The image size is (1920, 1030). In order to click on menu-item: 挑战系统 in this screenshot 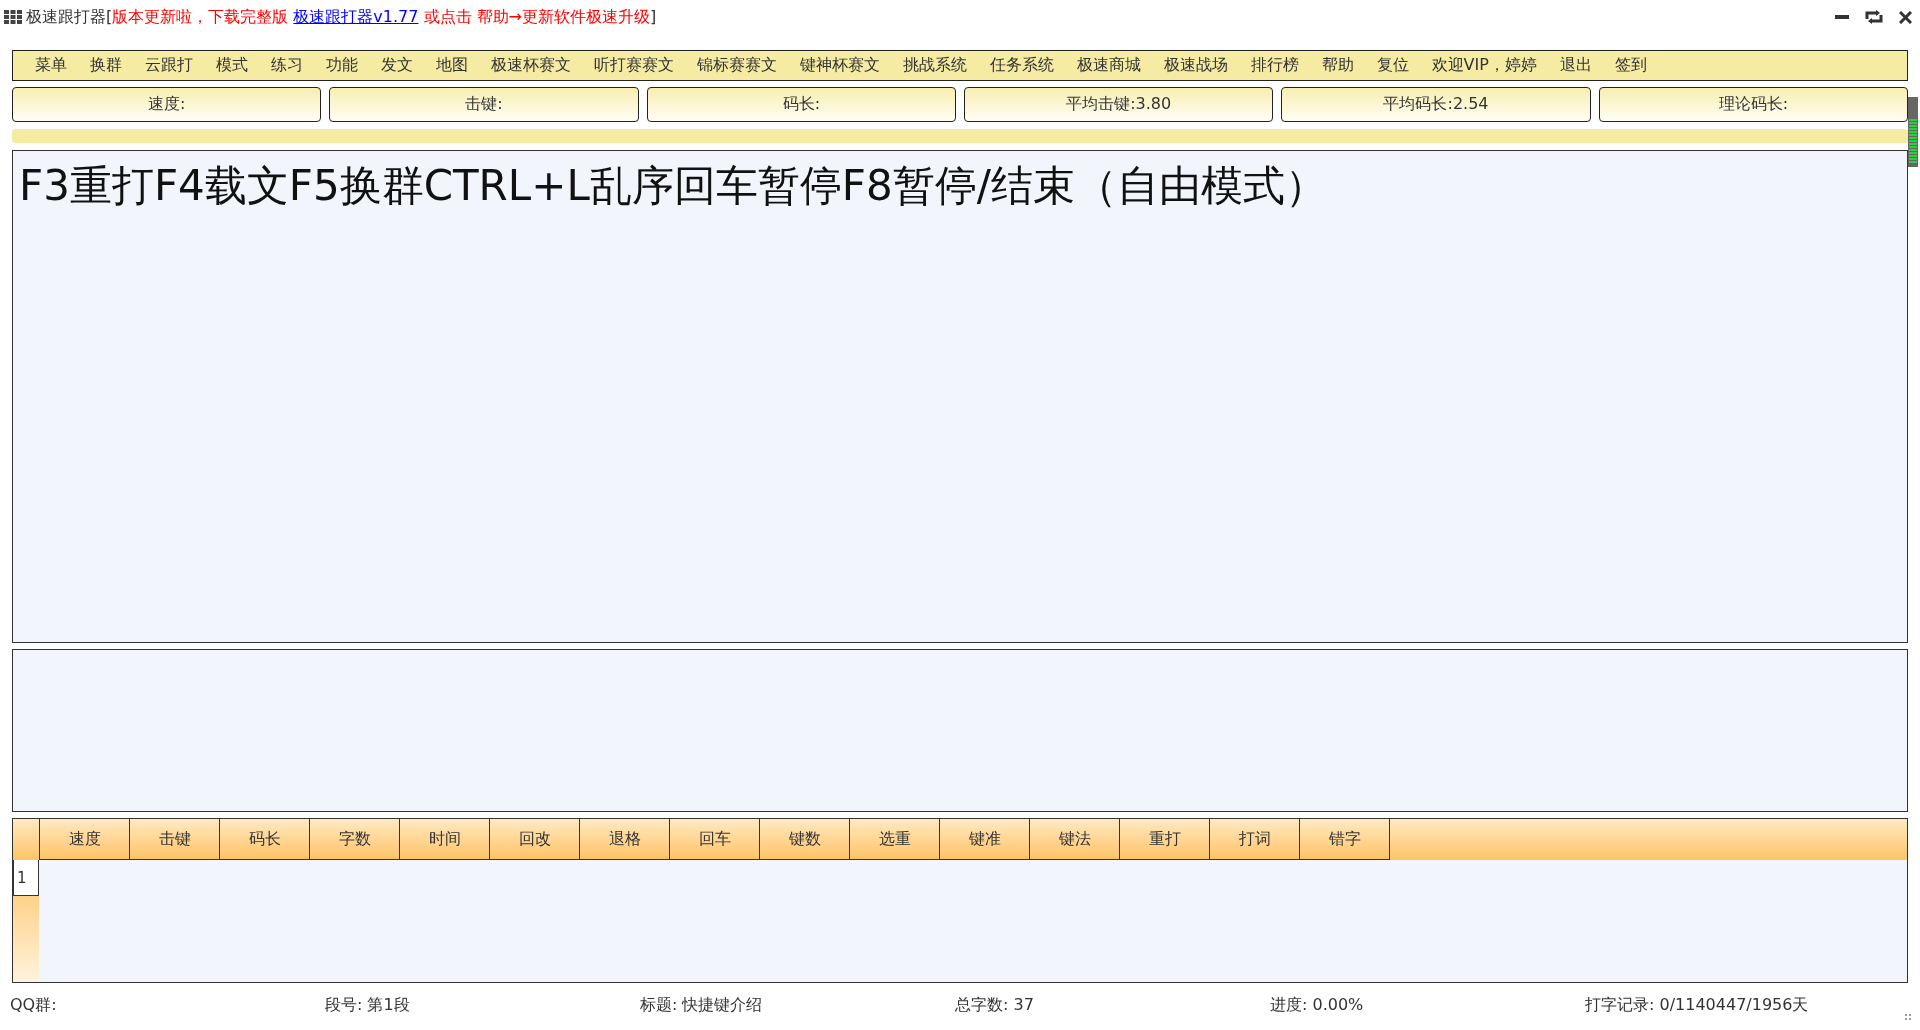, I will do `click(934, 65)`.